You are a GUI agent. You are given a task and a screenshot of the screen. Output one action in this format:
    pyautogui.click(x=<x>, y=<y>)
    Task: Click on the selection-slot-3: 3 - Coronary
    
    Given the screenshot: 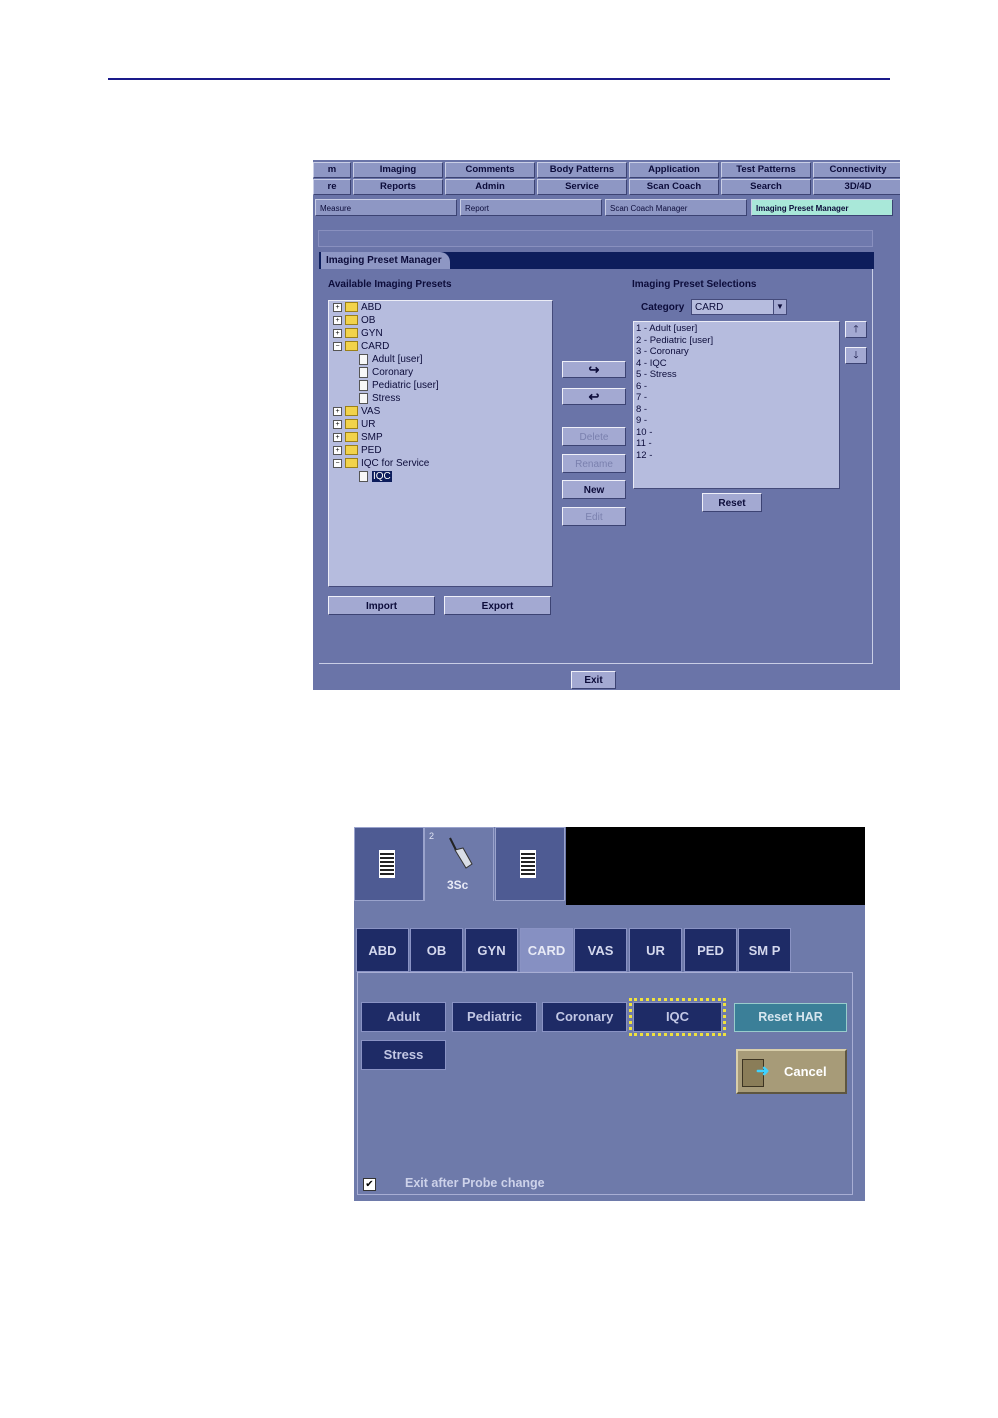 What is the action you would take?
    pyautogui.click(x=662, y=351)
    